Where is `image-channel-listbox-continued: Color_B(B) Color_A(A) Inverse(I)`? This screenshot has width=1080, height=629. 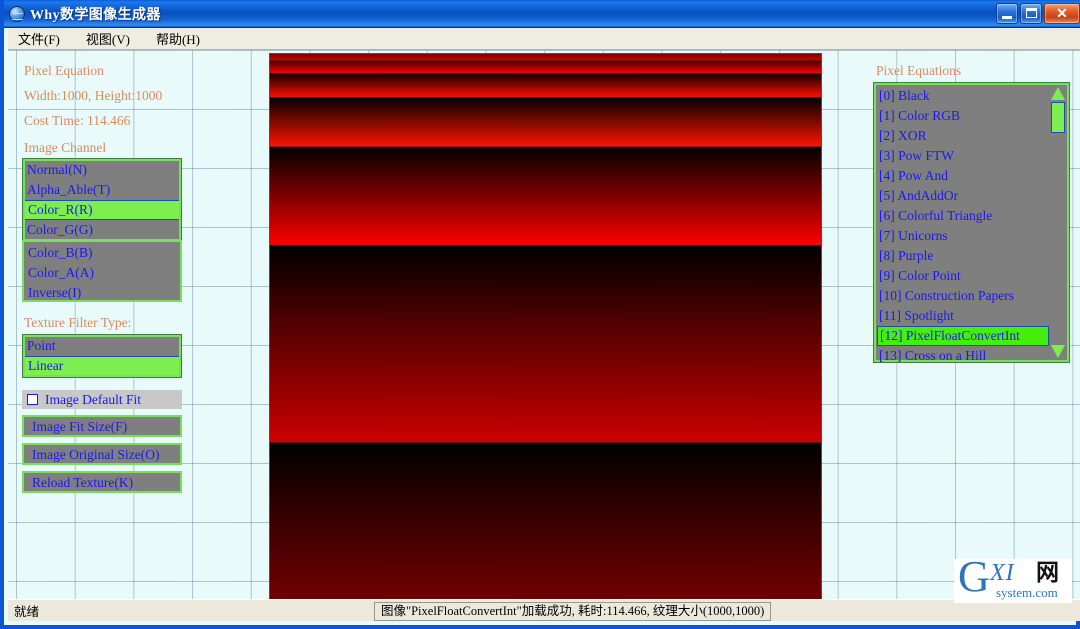
image-channel-listbox-continued: Color_B(B) Color_A(A) Inverse(I) is located at coordinates (102, 271).